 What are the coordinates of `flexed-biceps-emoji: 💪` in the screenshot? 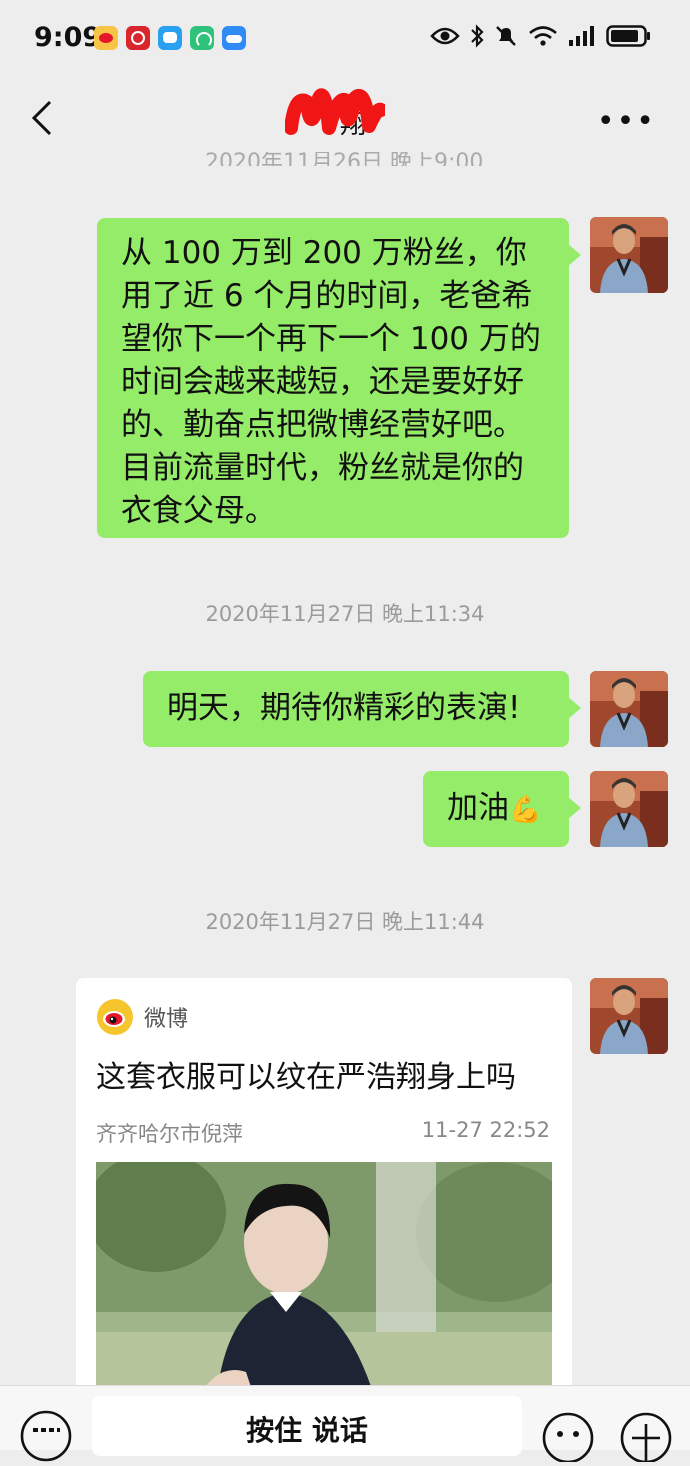 It's located at (525, 810).